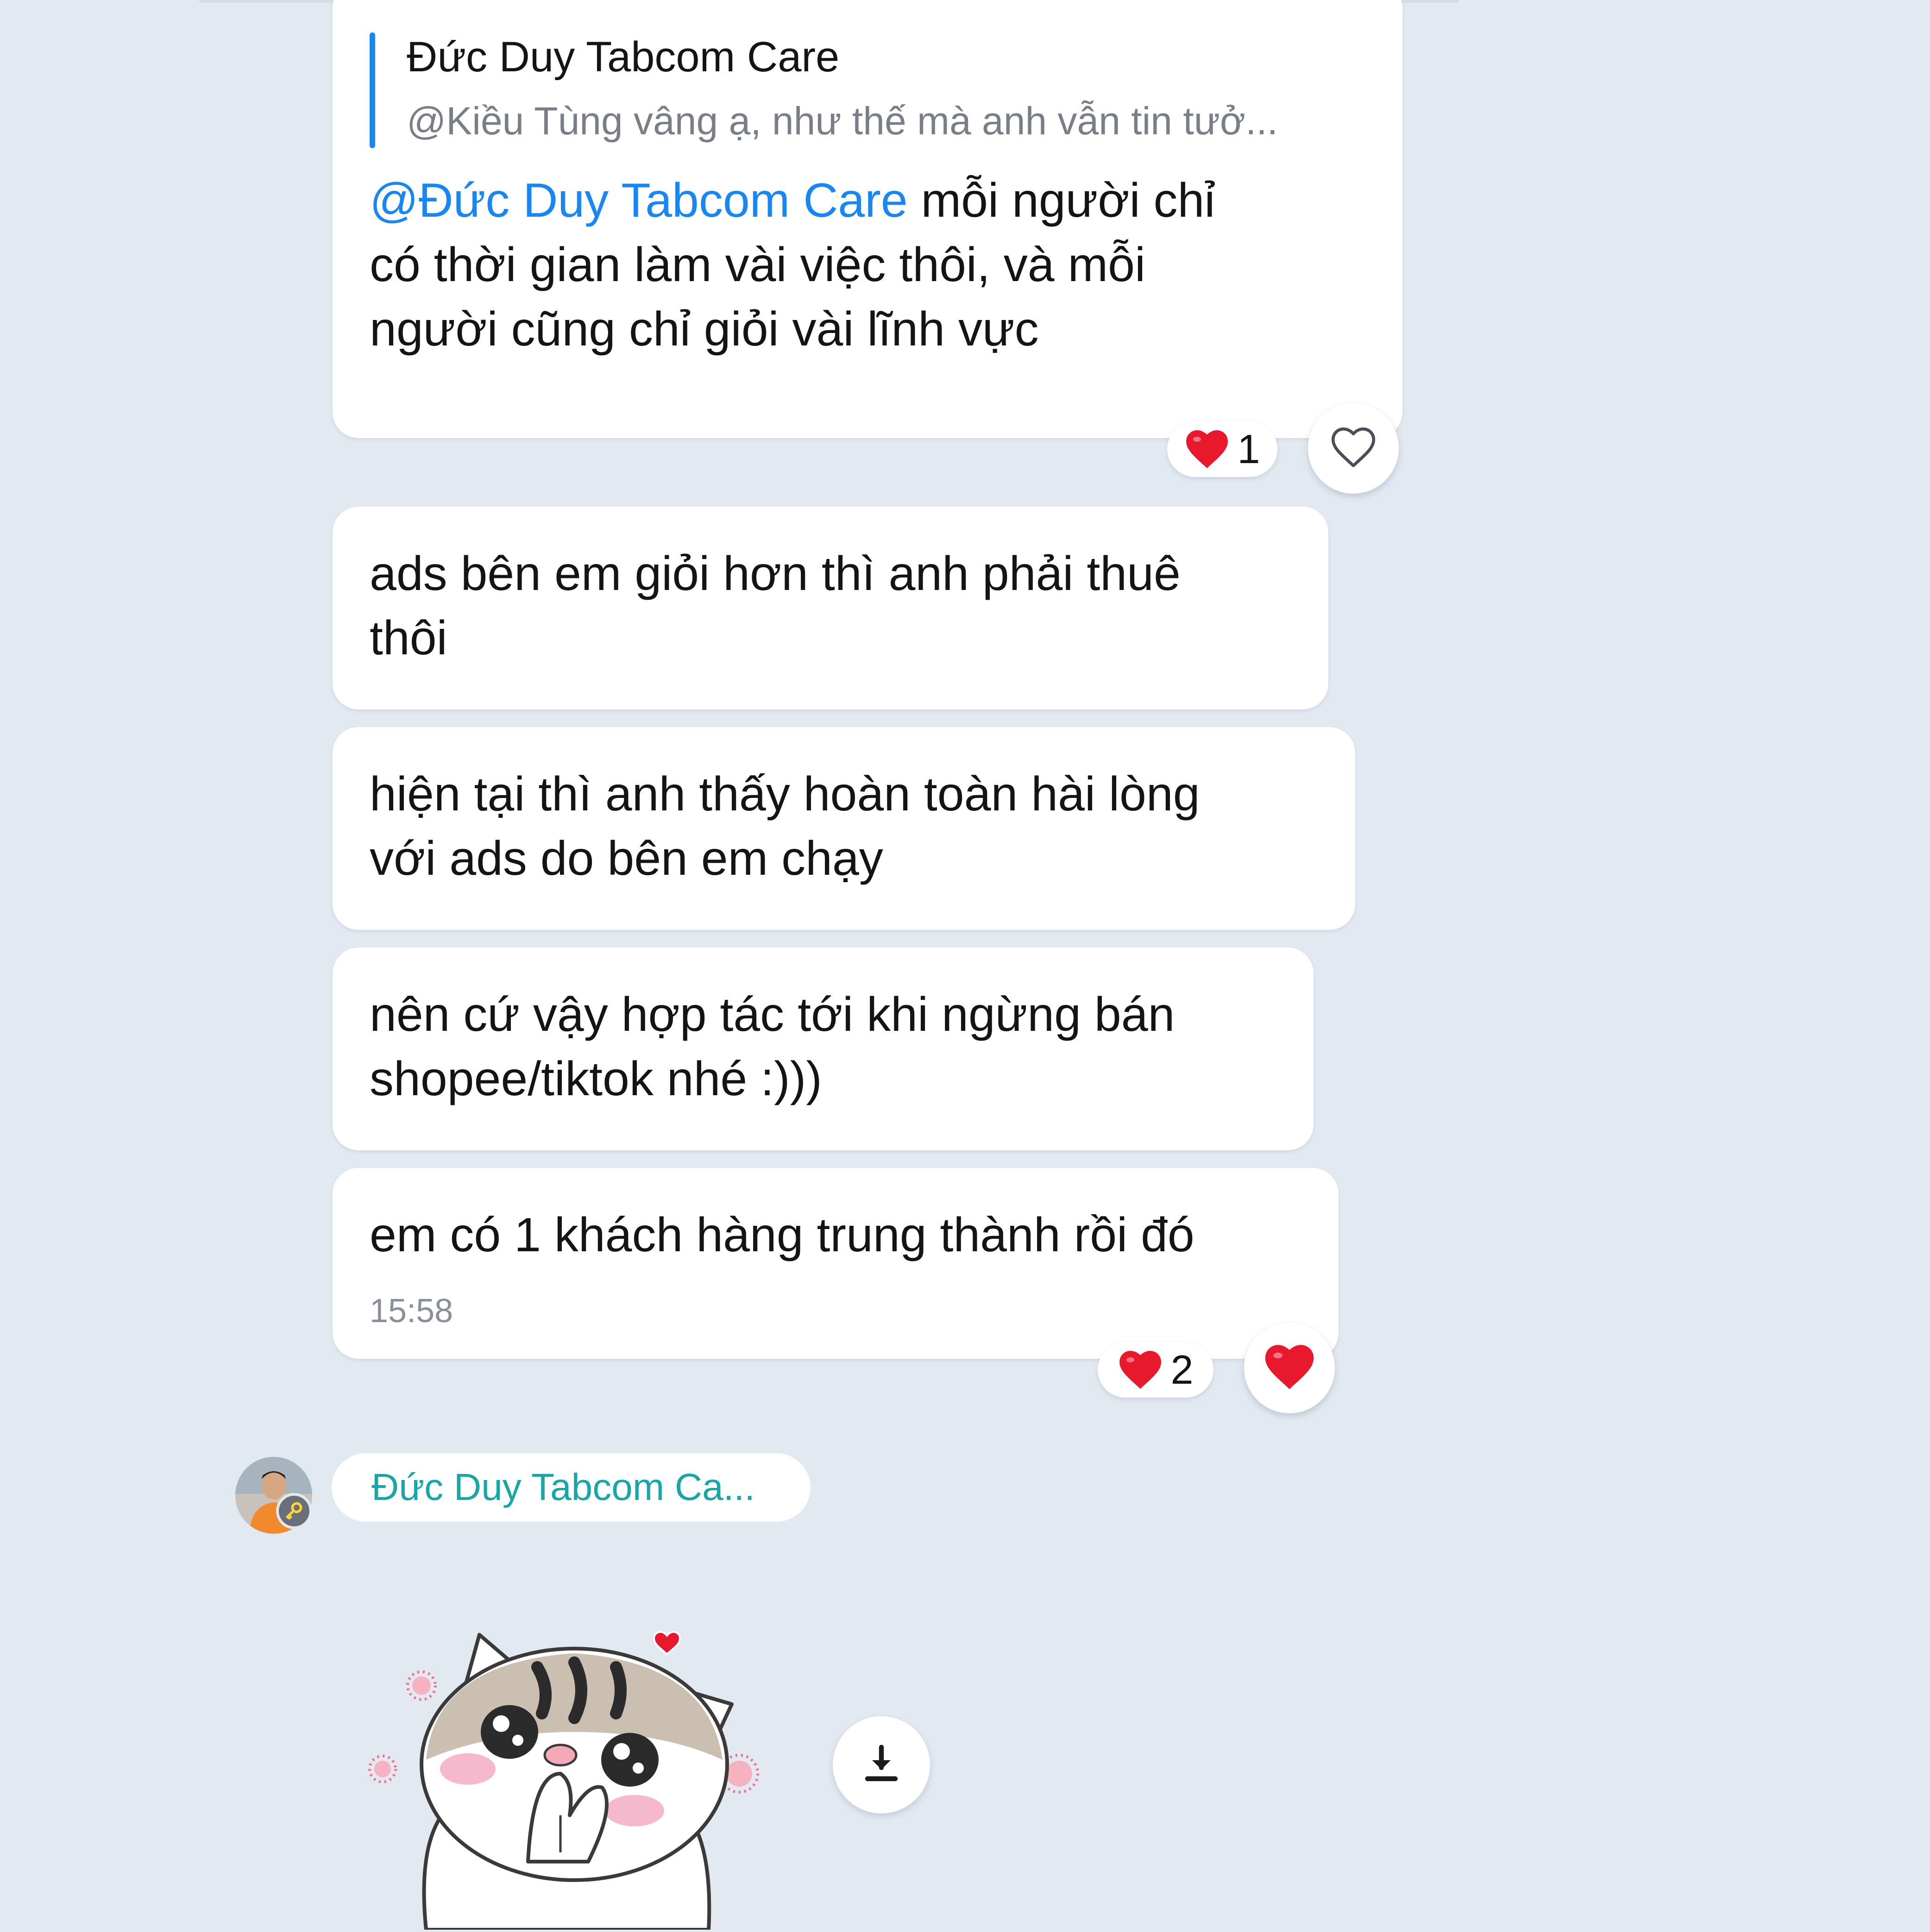  What do you see at coordinates (1182, 1370) in the screenshot?
I see `reaction-count: 2` at bounding box center [1182, 1370].